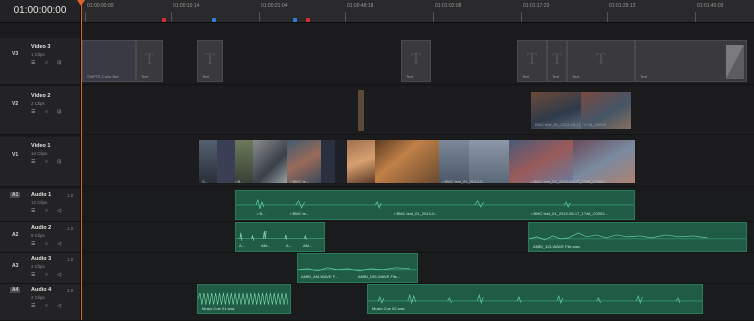 This screenshot has height=321, width=754. Describe the element at coordinates (15, 290) in the screenshot. I see `track-id: A4` at that location.